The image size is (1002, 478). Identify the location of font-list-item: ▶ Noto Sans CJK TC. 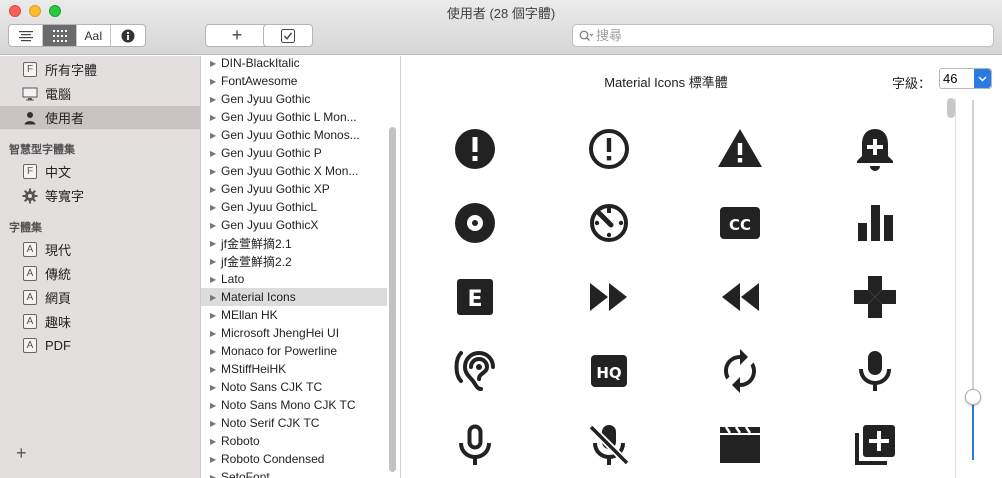
(294, 387).